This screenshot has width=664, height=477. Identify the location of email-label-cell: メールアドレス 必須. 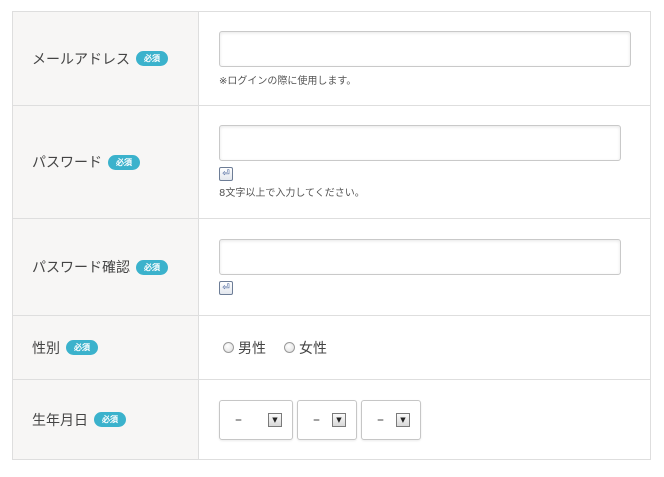
(105, 58).